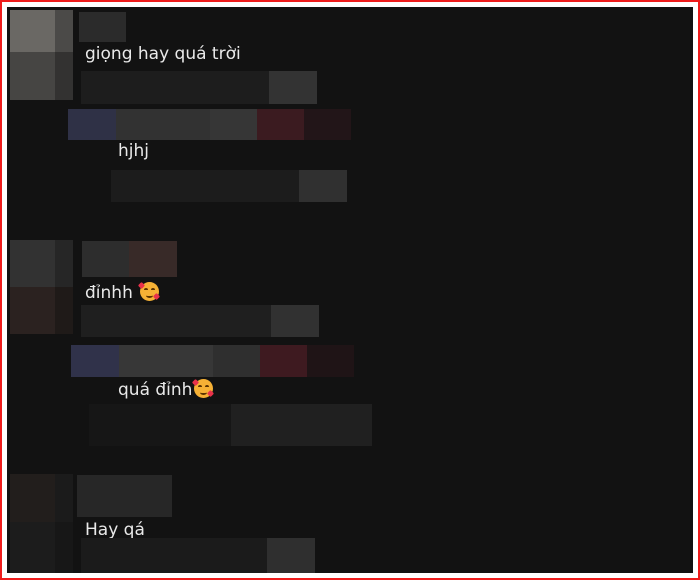 The image size is (700, 580). I want to click on reply-text: quá đỉnh, so click(166, 389).